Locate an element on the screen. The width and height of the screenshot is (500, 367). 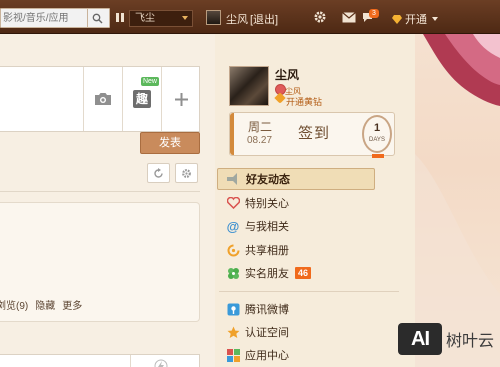
vip-open-button: 开通 is located at coordinates (415, 19).